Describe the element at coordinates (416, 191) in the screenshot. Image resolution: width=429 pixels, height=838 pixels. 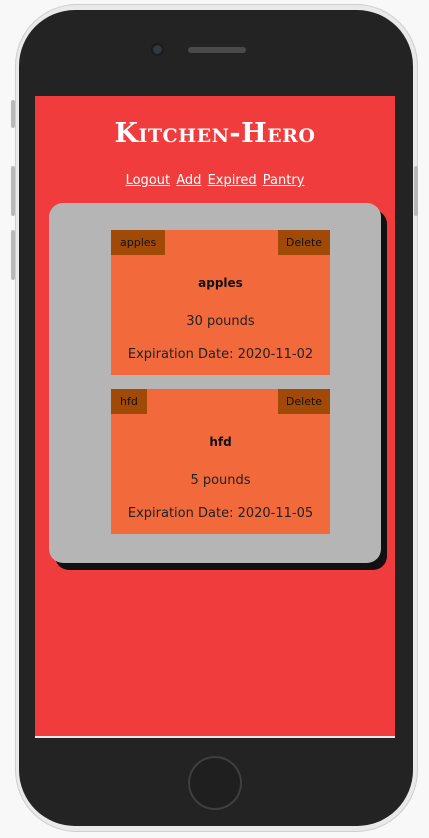
I see `power-button` at that location.